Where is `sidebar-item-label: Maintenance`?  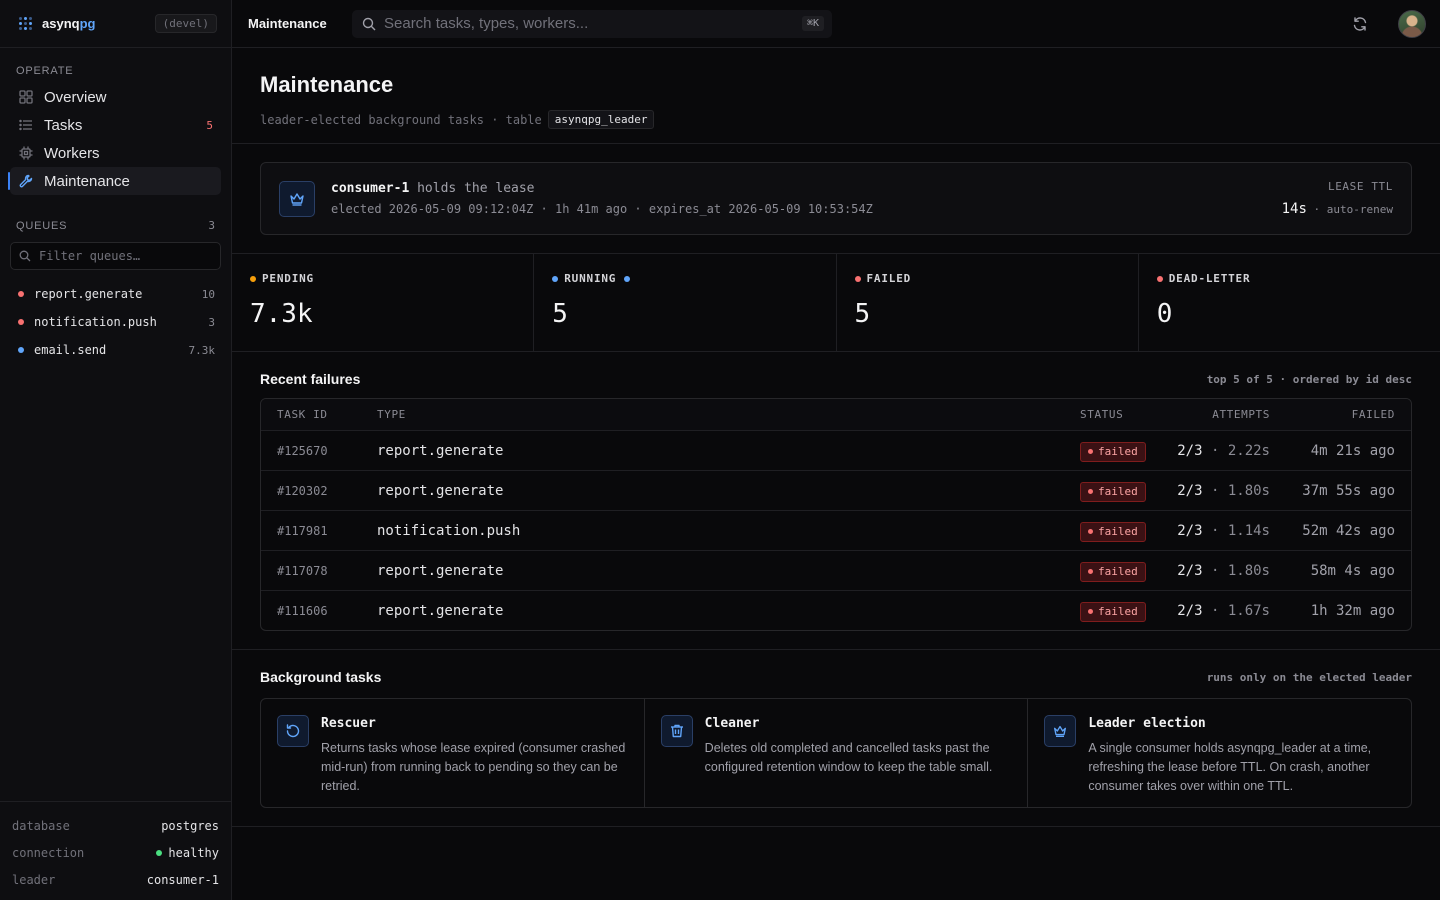
sidebar-item-label: Maintenance is located at coordinates (87, 181).